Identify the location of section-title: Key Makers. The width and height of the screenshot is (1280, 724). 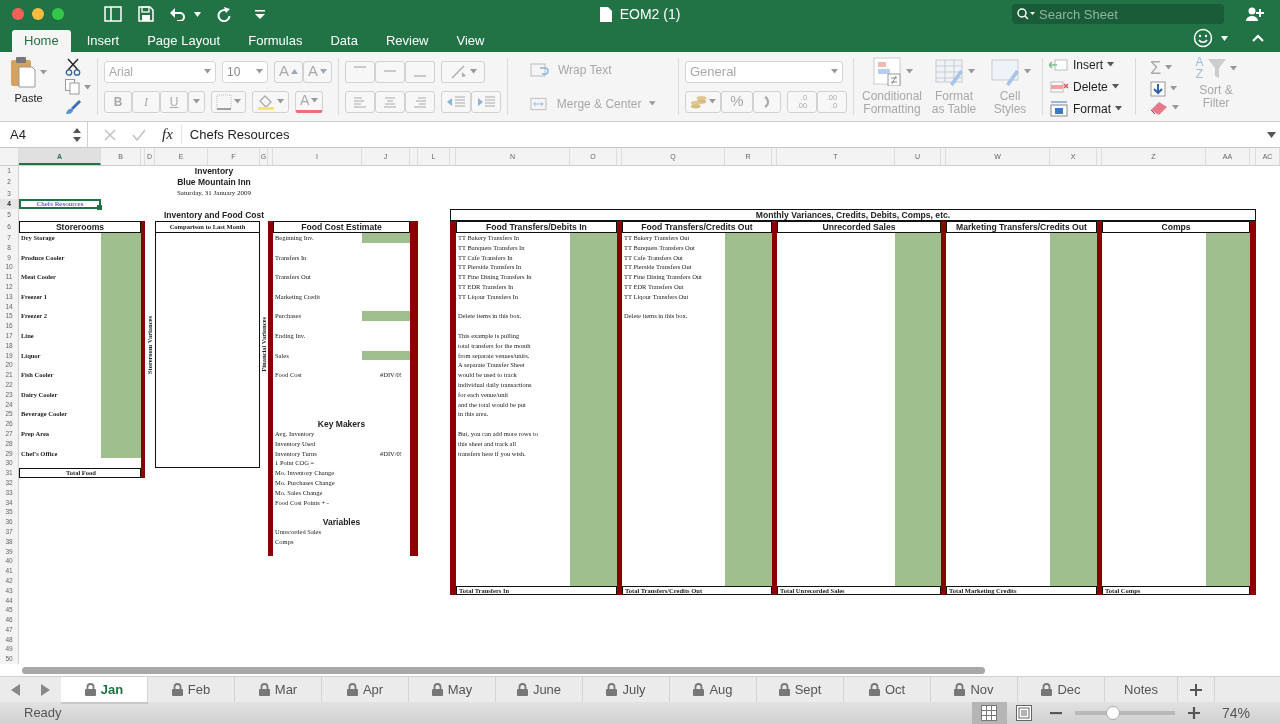
(341, 424).